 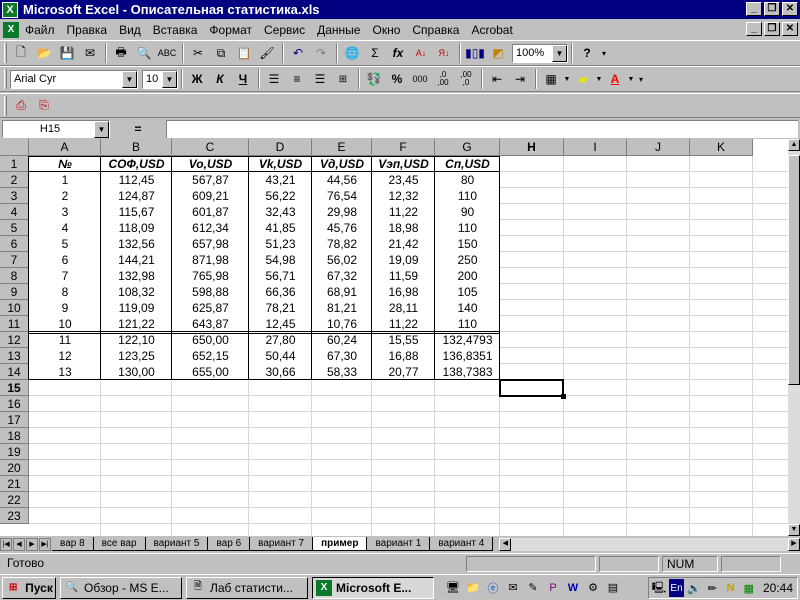 What do you see at coordinates (14, 388) in the screenshot?
I see `row-header: 15` at bounding box center [14, 388].